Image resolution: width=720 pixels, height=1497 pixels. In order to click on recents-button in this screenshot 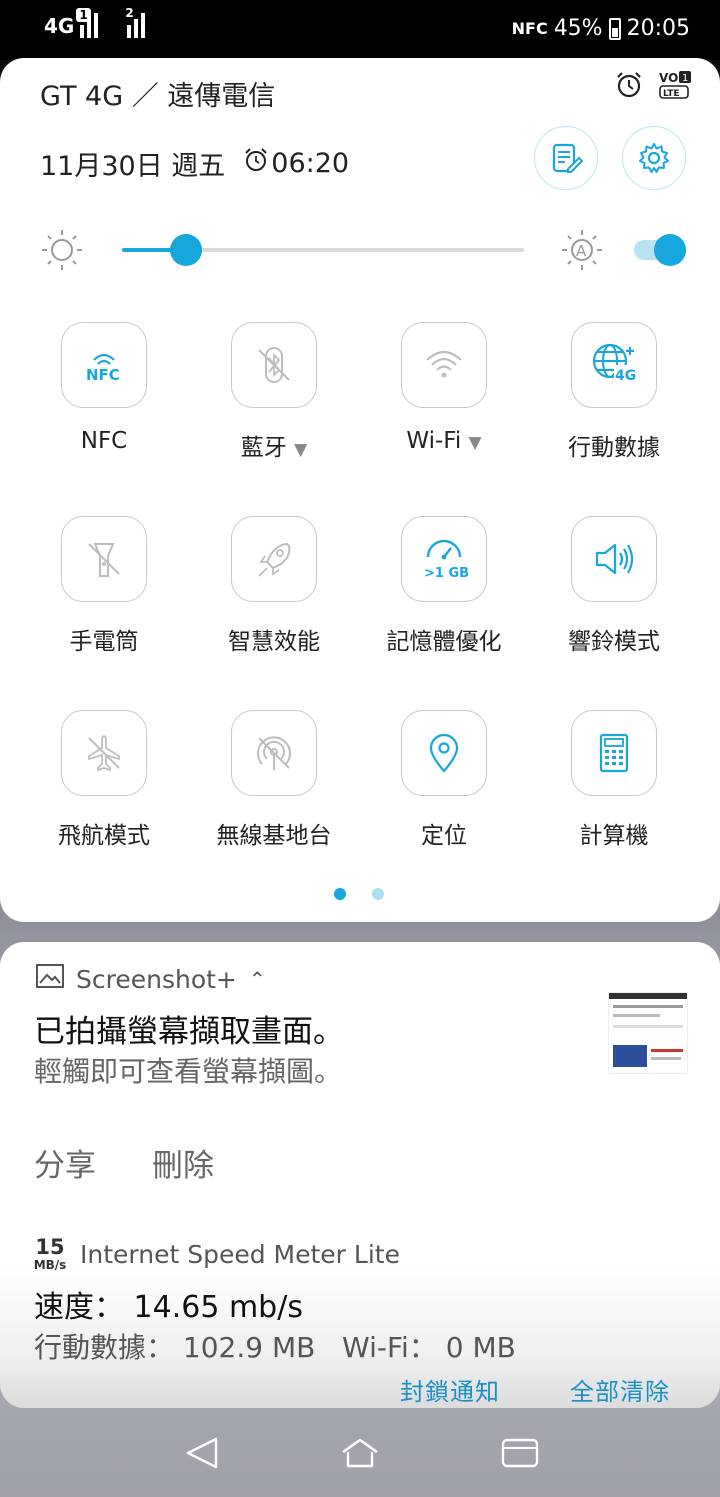, I will do `click(520, 1453)`.